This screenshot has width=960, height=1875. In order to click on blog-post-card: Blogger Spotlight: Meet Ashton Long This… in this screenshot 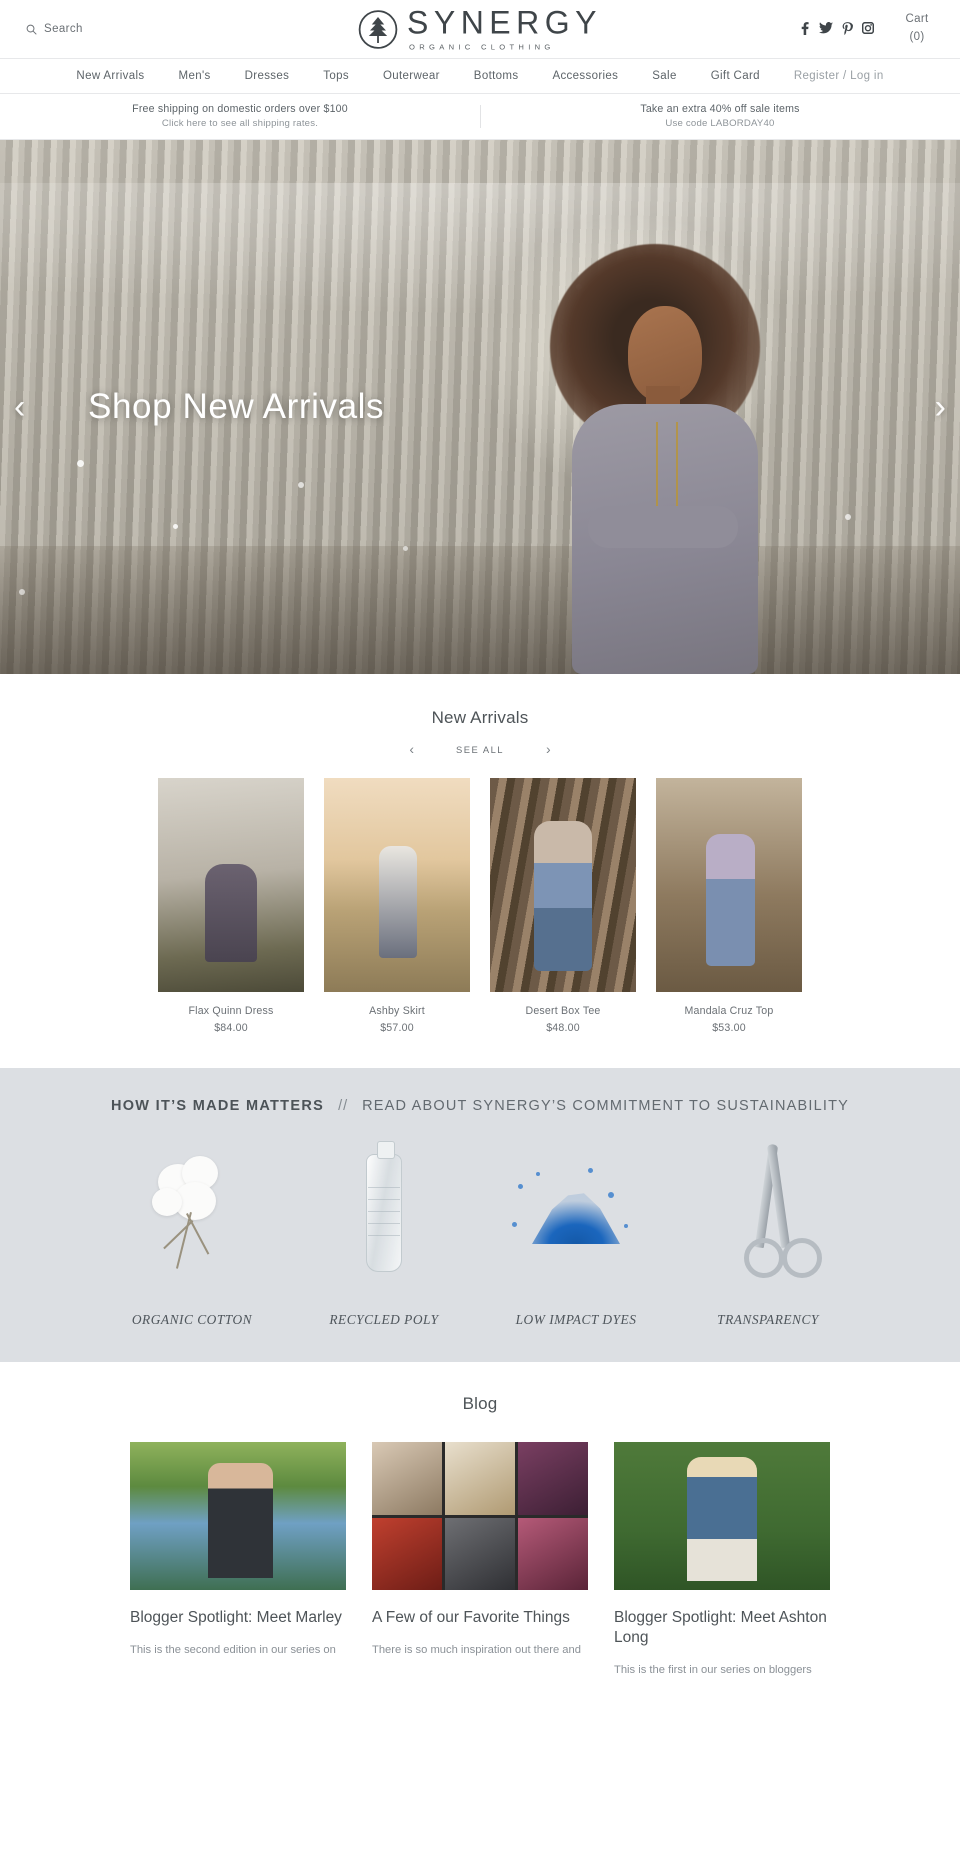, I will do `click(722, 1560)`.